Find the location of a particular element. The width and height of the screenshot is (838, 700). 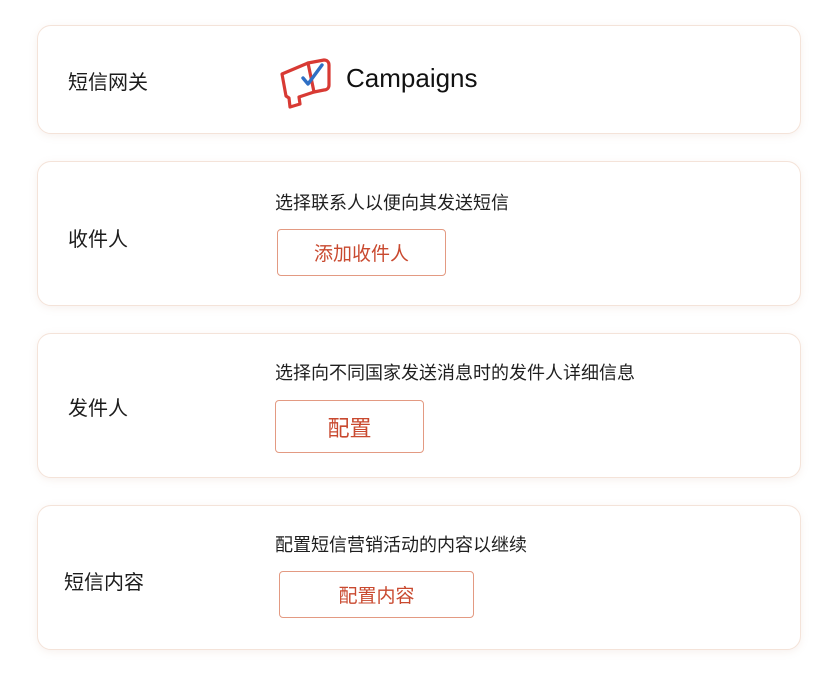

configure-content-button: 配置内容 is located at coordinates (376, 594).